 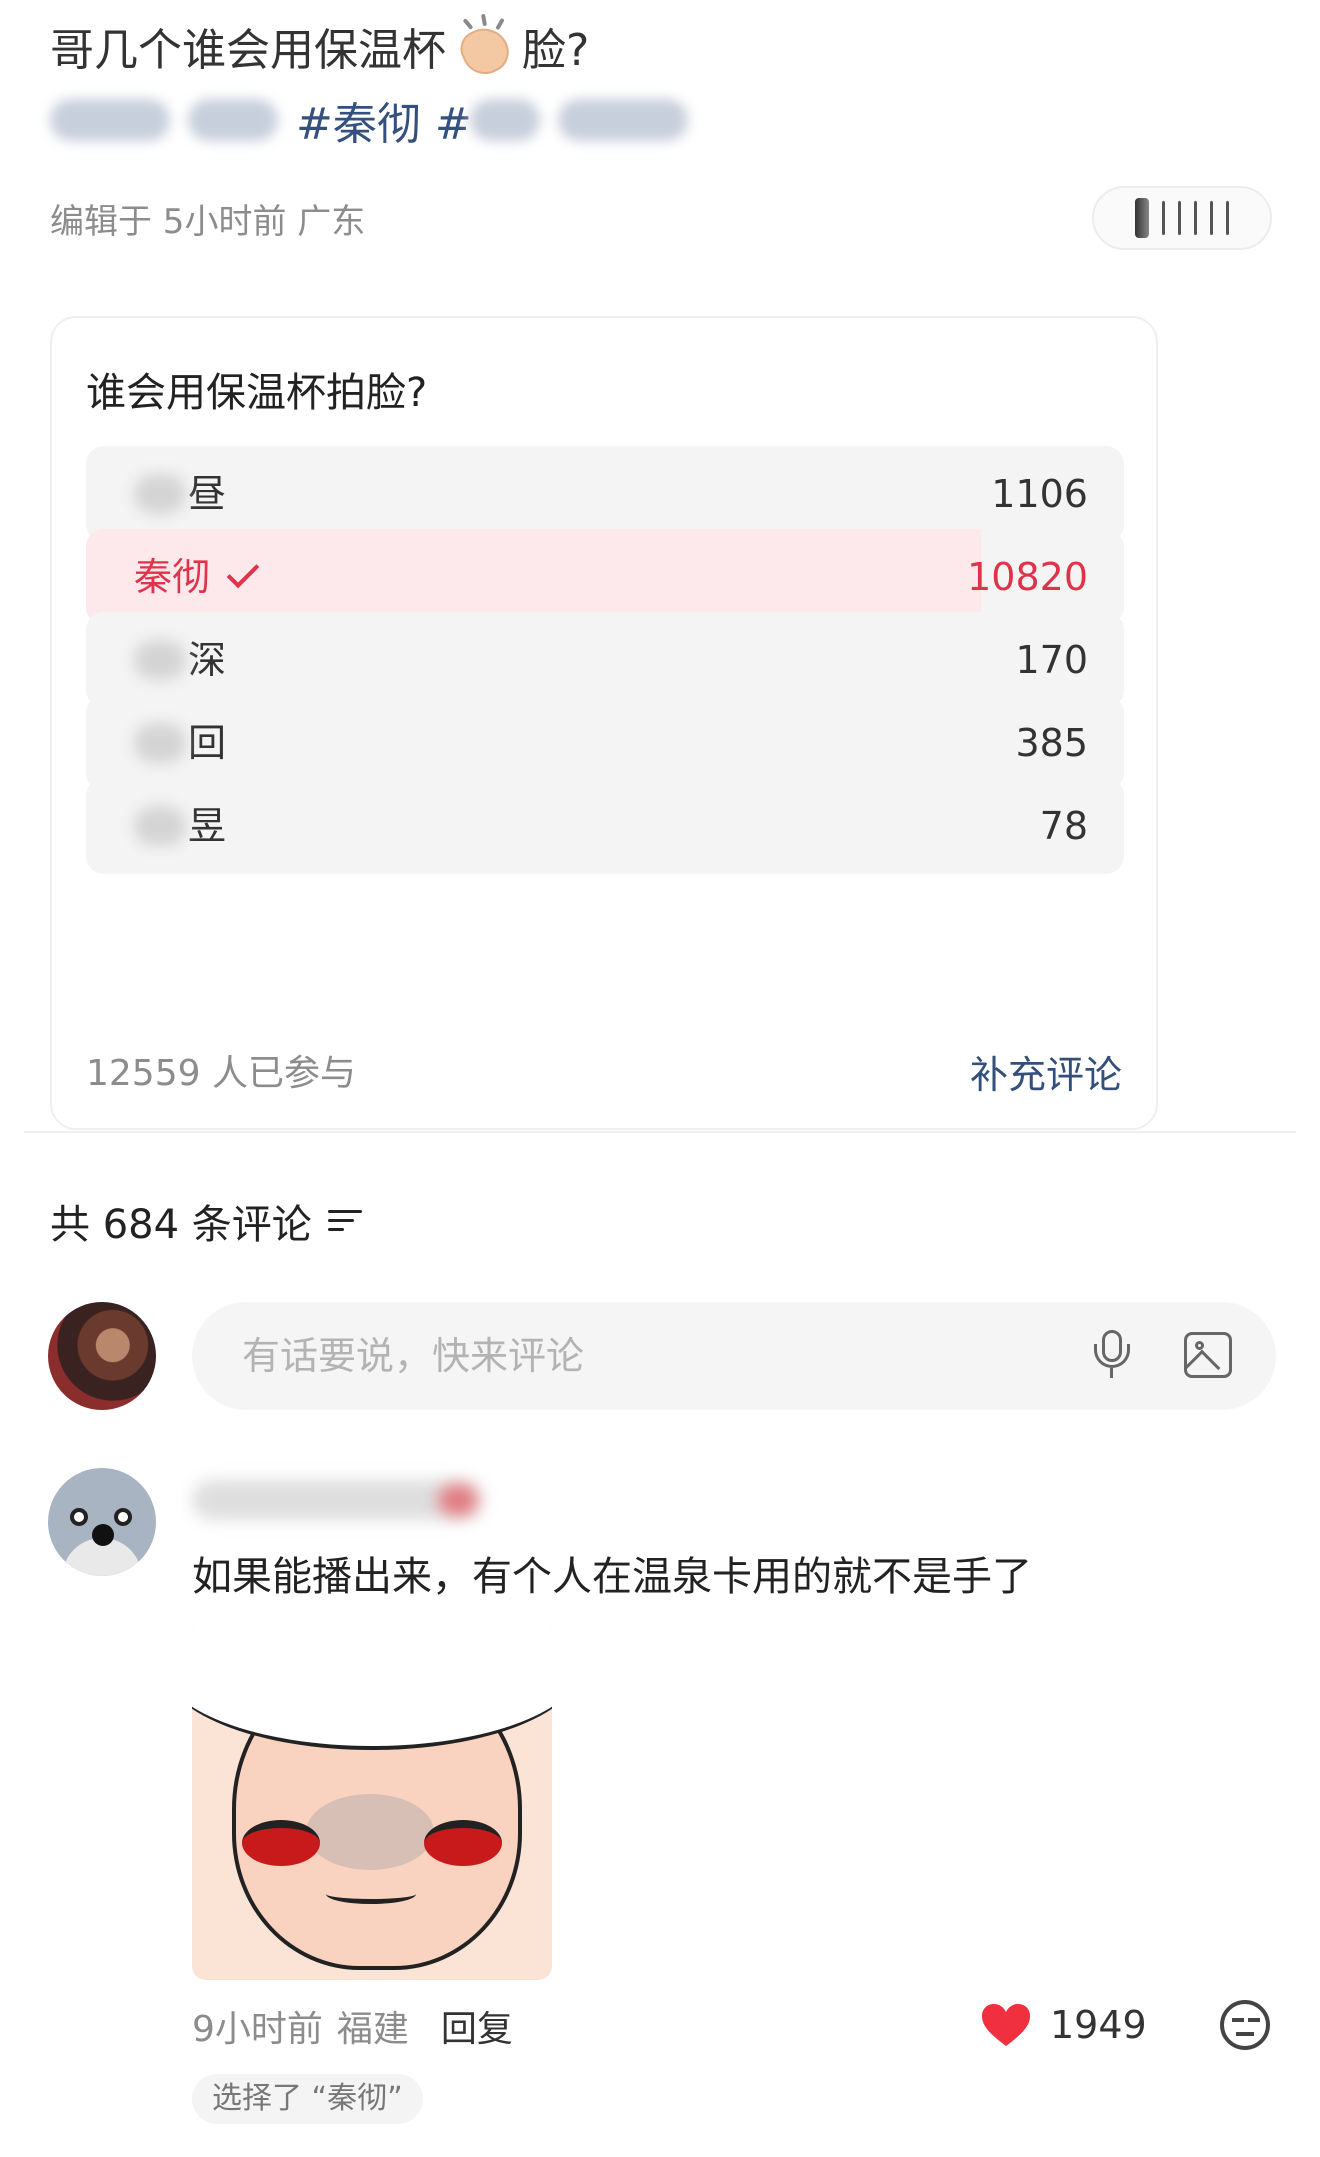 What do you see at coordinates (1112, 1356) in the screenshot?
I see `microphone-icon` at bounding box center [1112, 1356].